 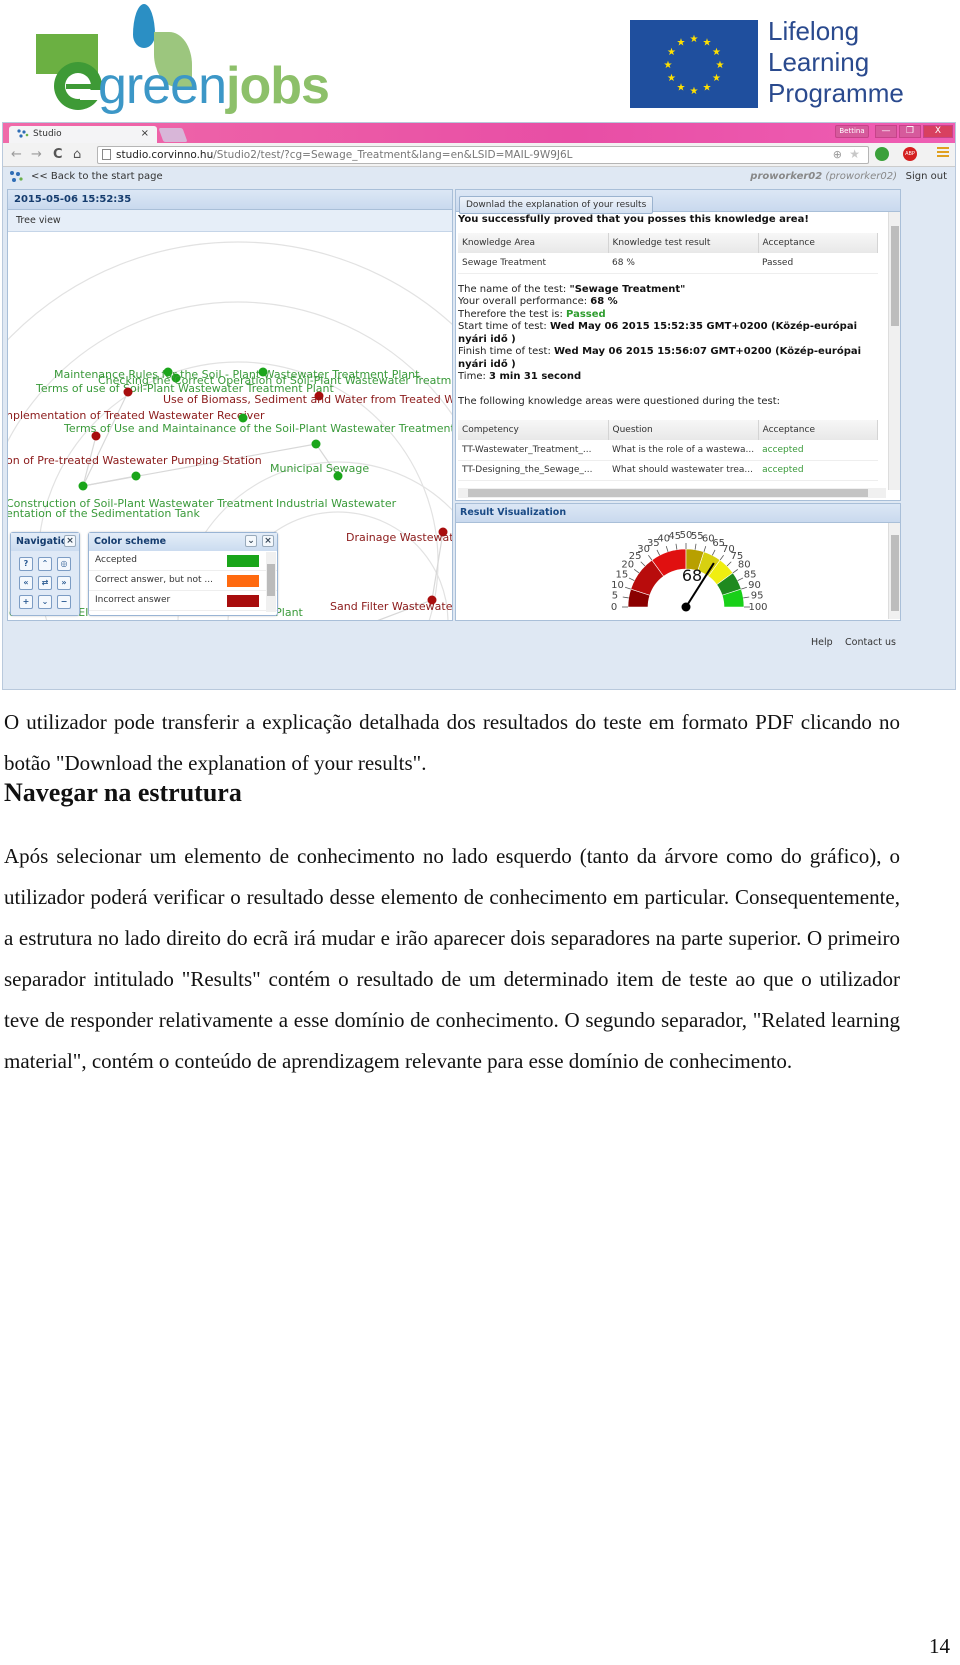 What do you see at coordinates (77, 154) in the screenshot?
I see `home-icon: ⌂` at bounding box center [77, 154].